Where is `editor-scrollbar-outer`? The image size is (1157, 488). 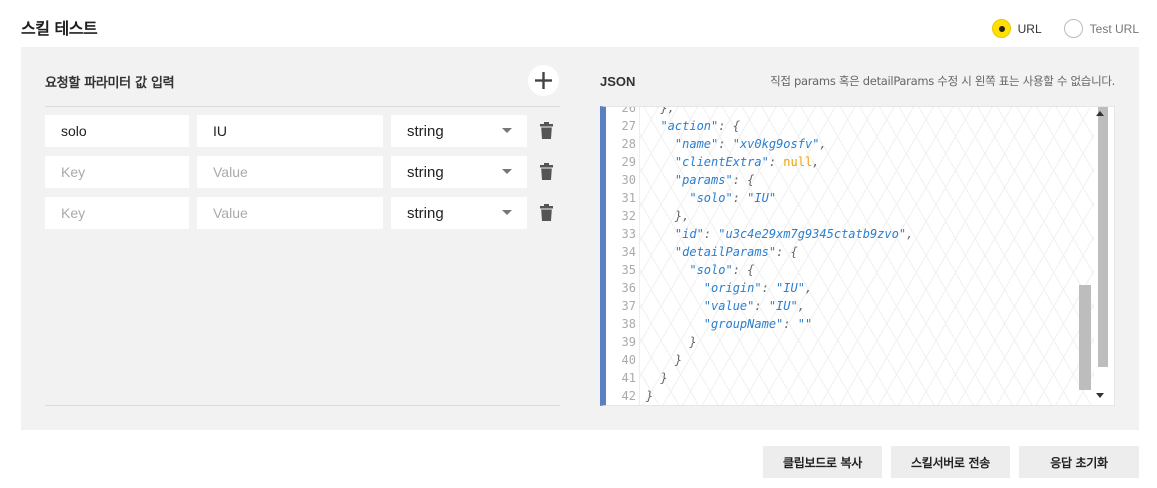 editor-scrollbar-outer is located at coordinates (1104, 256).